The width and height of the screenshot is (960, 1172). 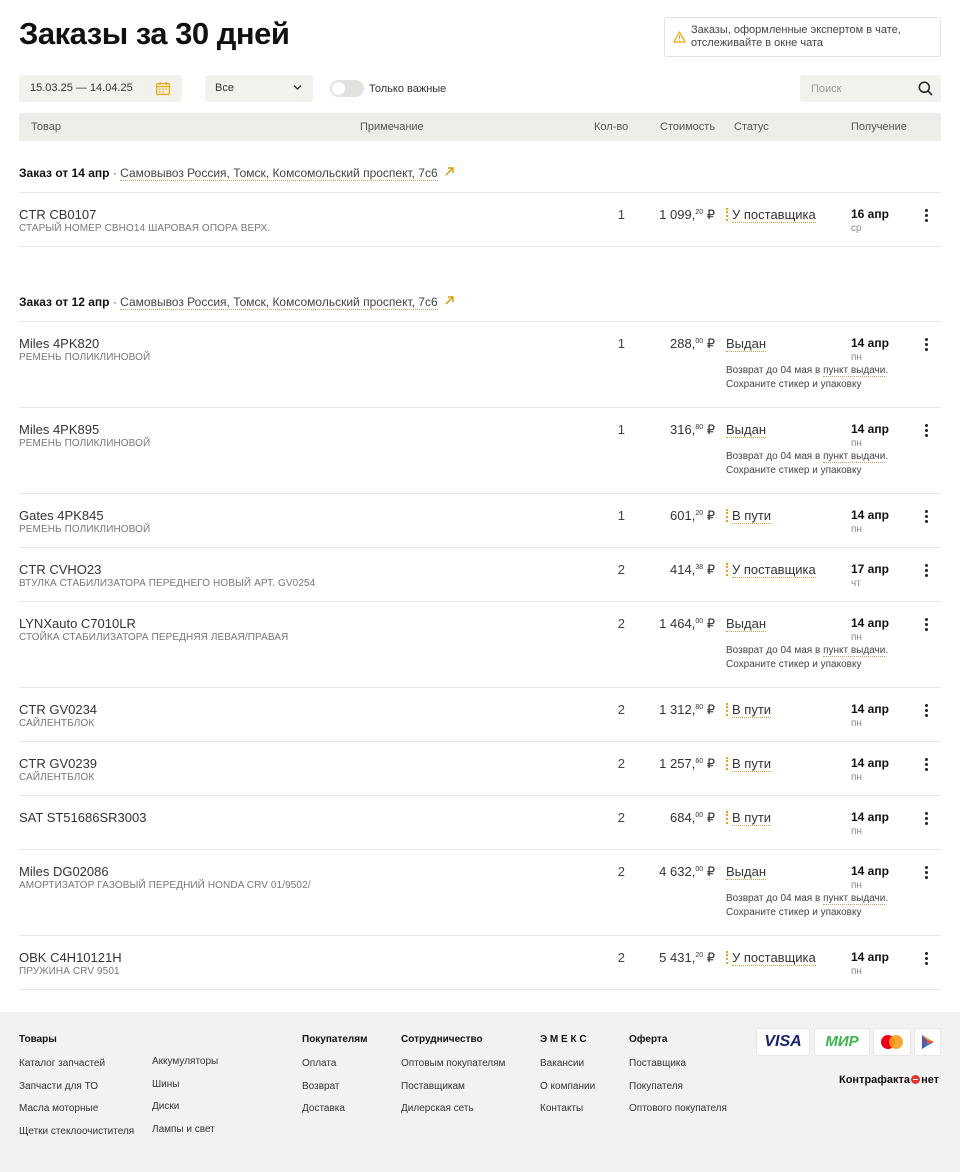 I want to click on product-name: SAT ST51686SR3003, so click(x=82, y=817).